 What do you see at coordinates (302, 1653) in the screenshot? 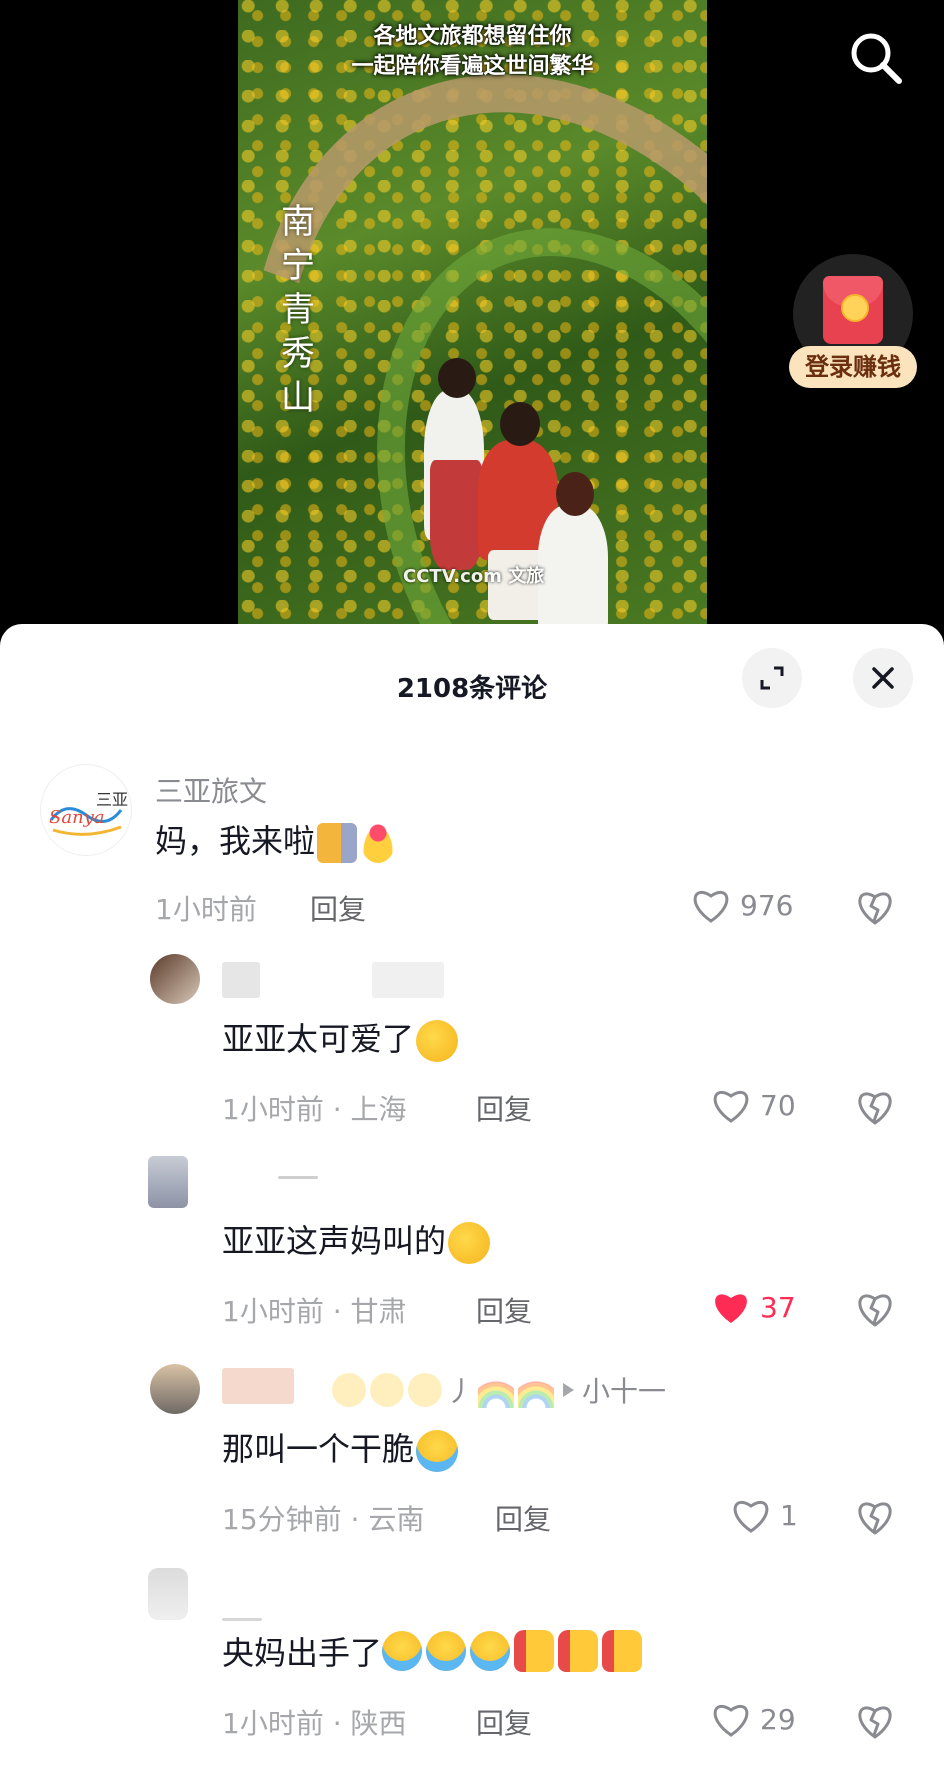
I see `comment-text-content: 央妈出手了` at bounding box center [302, 1653].